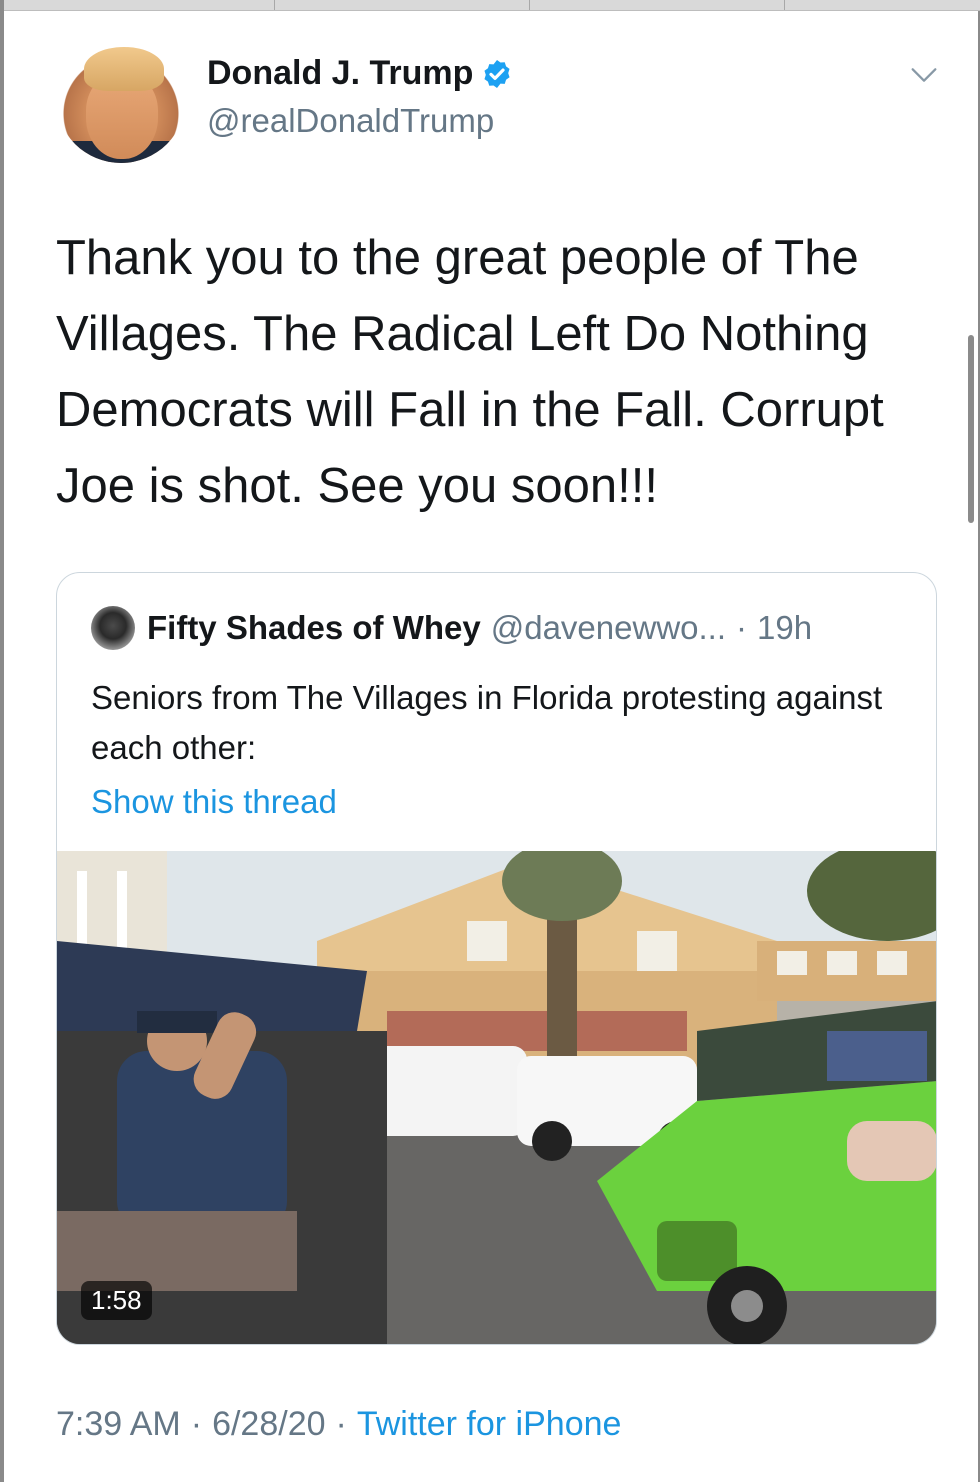 The width and height of the screenshot is (980, 1482). What do you see at coordinates (340, 73) in the screenshot?
I see `author-name: Donald J. Trump` at bounding box center [340, 73].